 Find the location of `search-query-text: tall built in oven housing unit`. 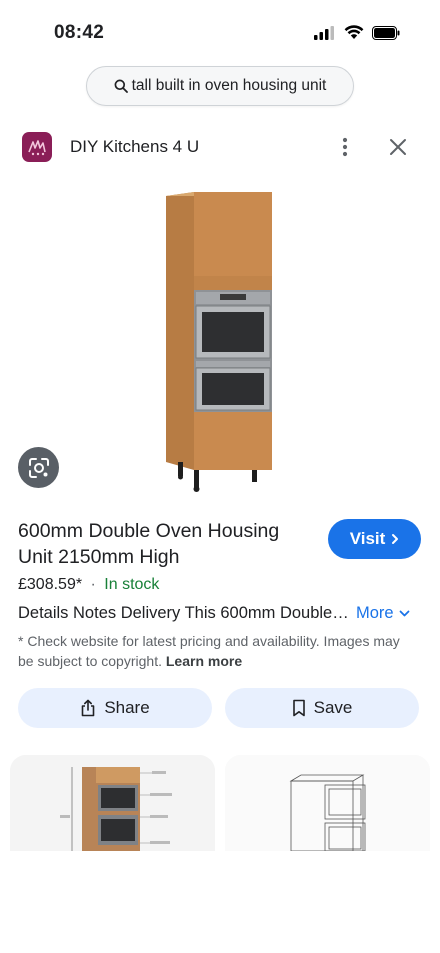

search-query-text: tall built in oven housing unit is located at coordinates (229, 85).